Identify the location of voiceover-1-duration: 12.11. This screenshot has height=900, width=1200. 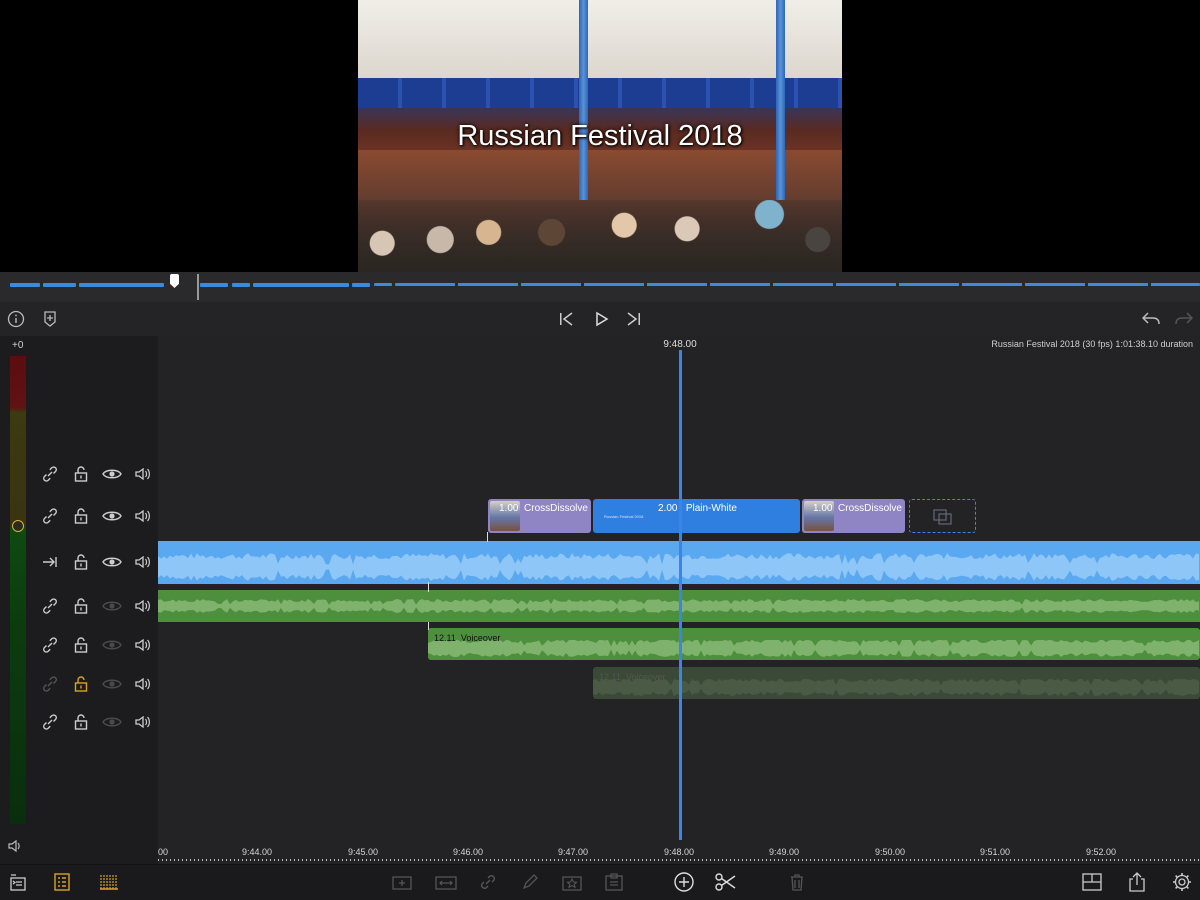
(445, 638).